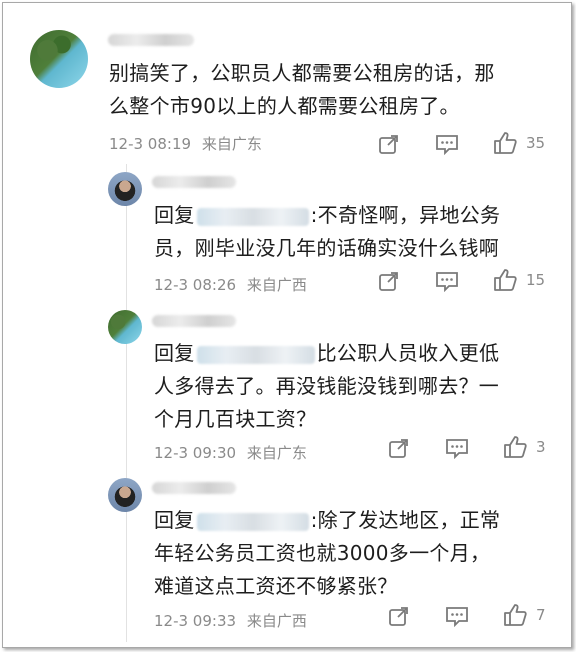 The image size is (576, 652). Describe the element at coordinates (195, 285) in the screenshot. I see `reply-timestamp: 12-3 08:26` at that location.